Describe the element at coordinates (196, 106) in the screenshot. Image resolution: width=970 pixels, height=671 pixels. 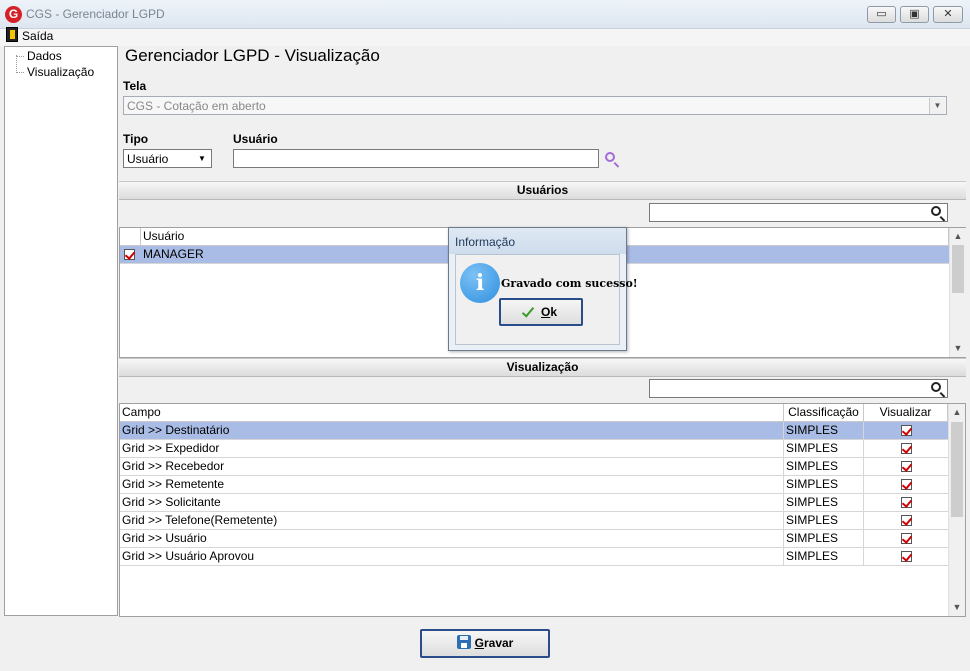
I see `tela-select-value: CGS - Cotação em aberto` at that location.